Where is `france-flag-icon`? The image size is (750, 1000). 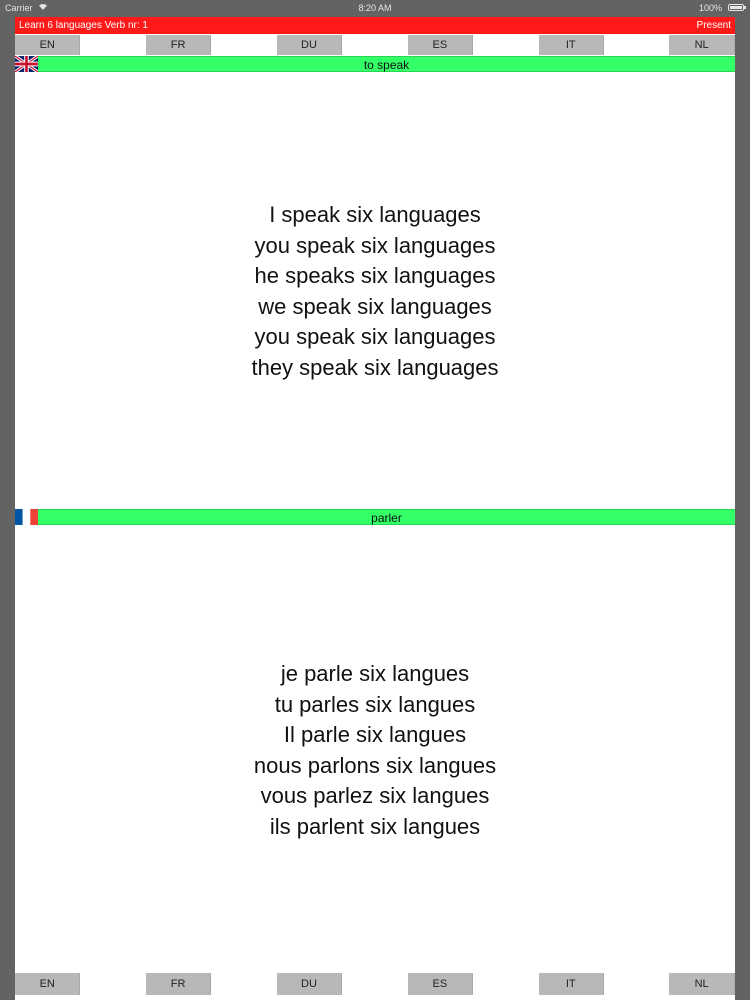
france-flag-icon is located at coordinates (26, 517).